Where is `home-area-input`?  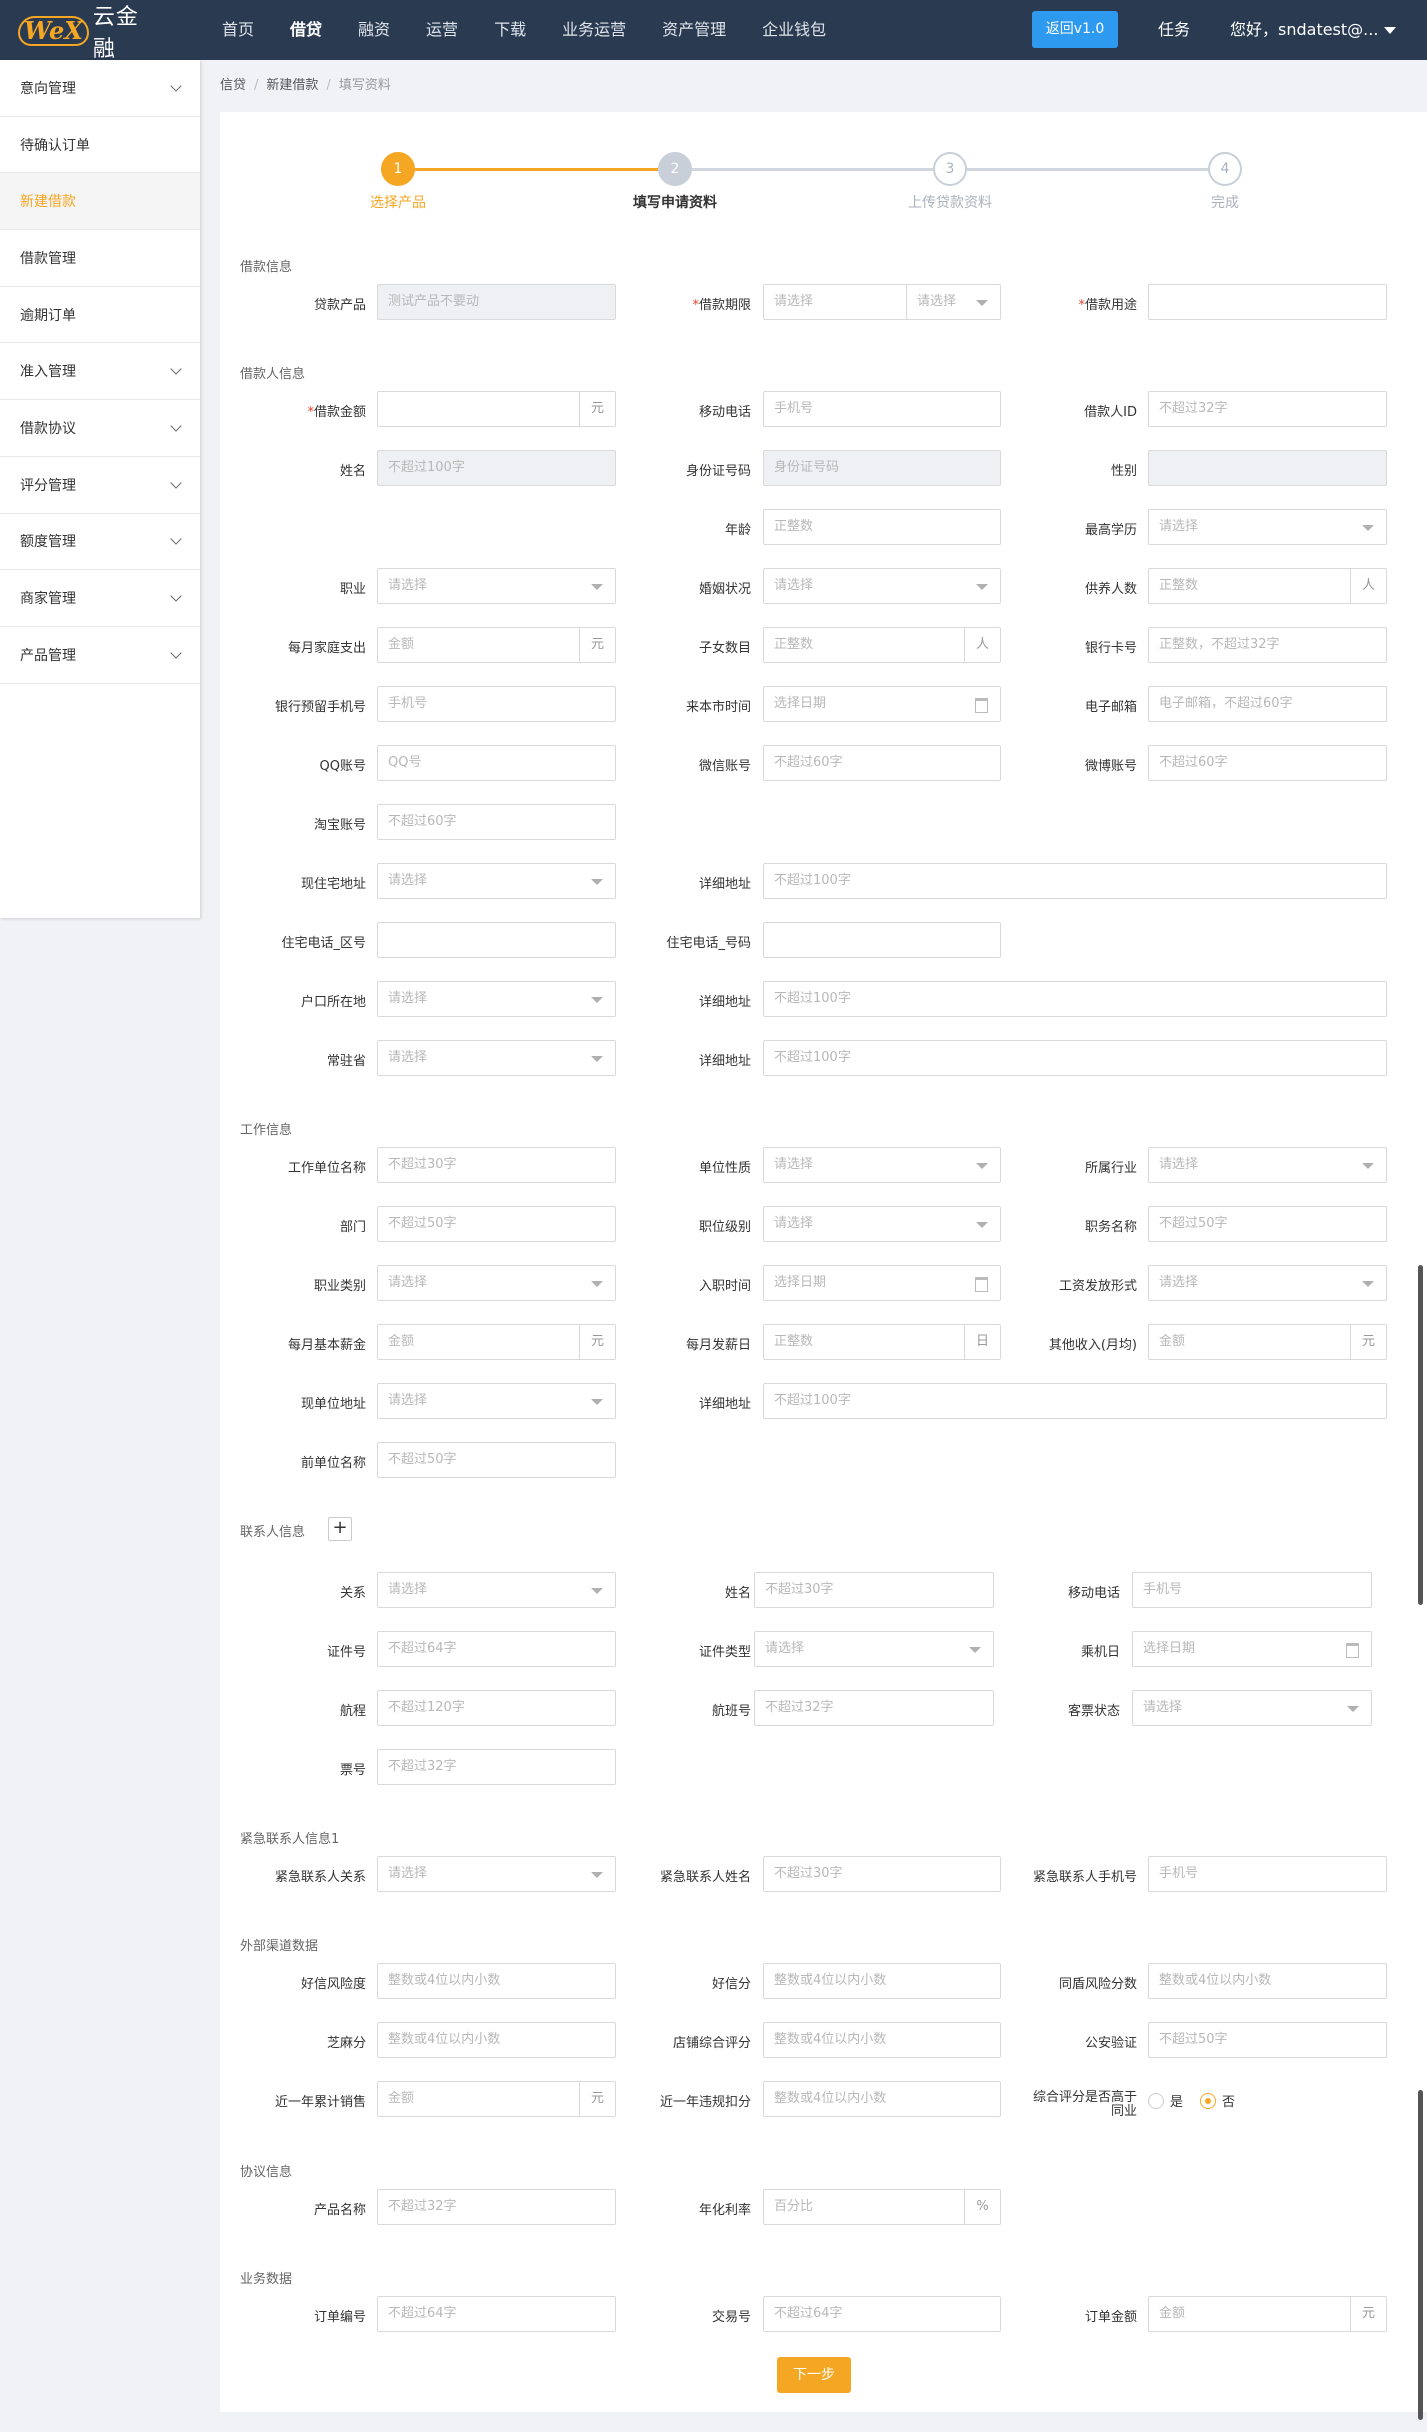 home-area-input is located at coordinates (496, 940).